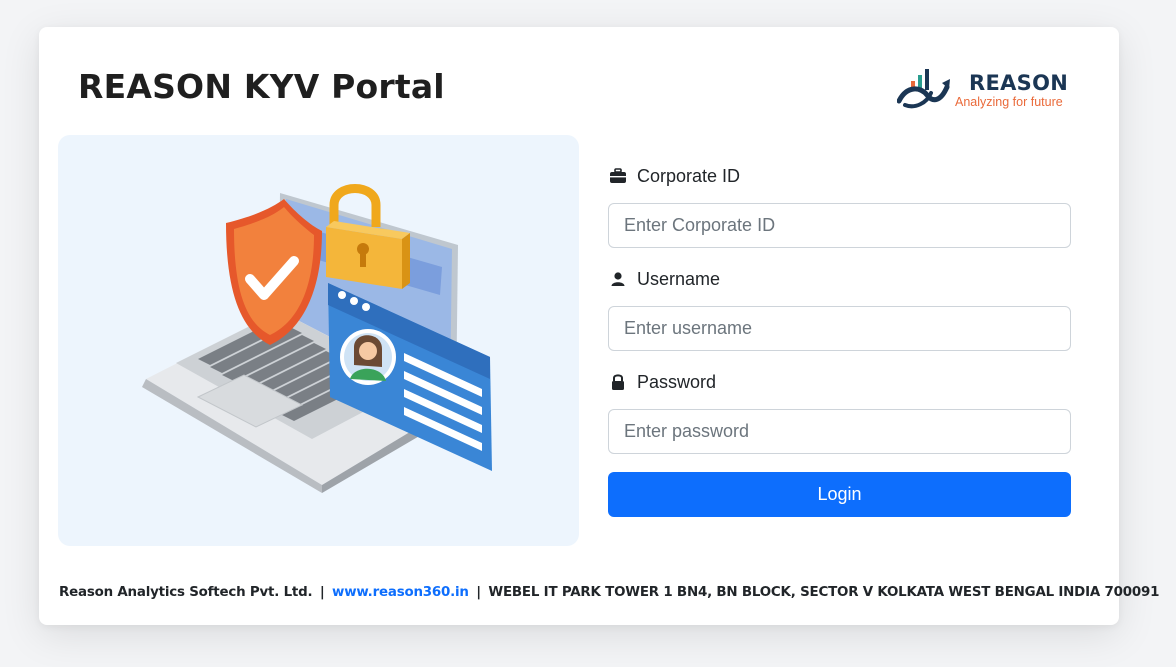  I want to click on corporate-id-label-text: Corporate ID, so click(689, 175).